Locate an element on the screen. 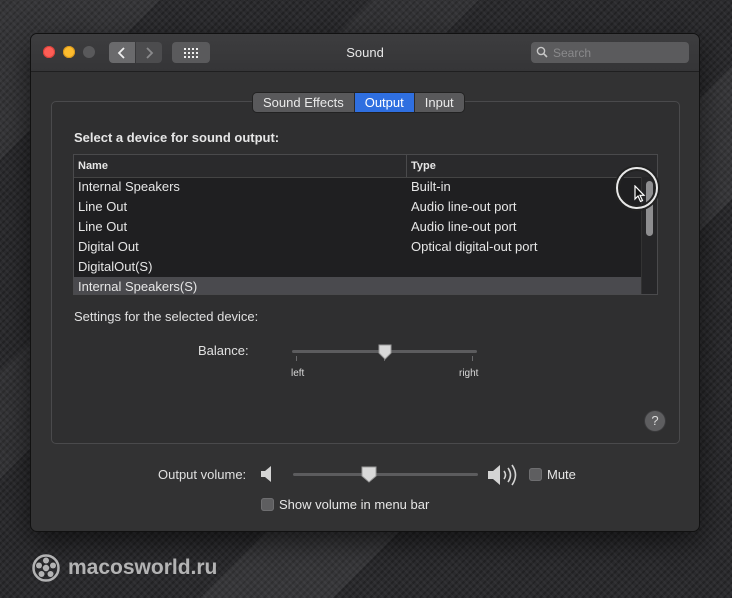 Image resolution: width=732 pixels, height=598 pixels. speaker-low-icon is located at coordinates (266, 474).